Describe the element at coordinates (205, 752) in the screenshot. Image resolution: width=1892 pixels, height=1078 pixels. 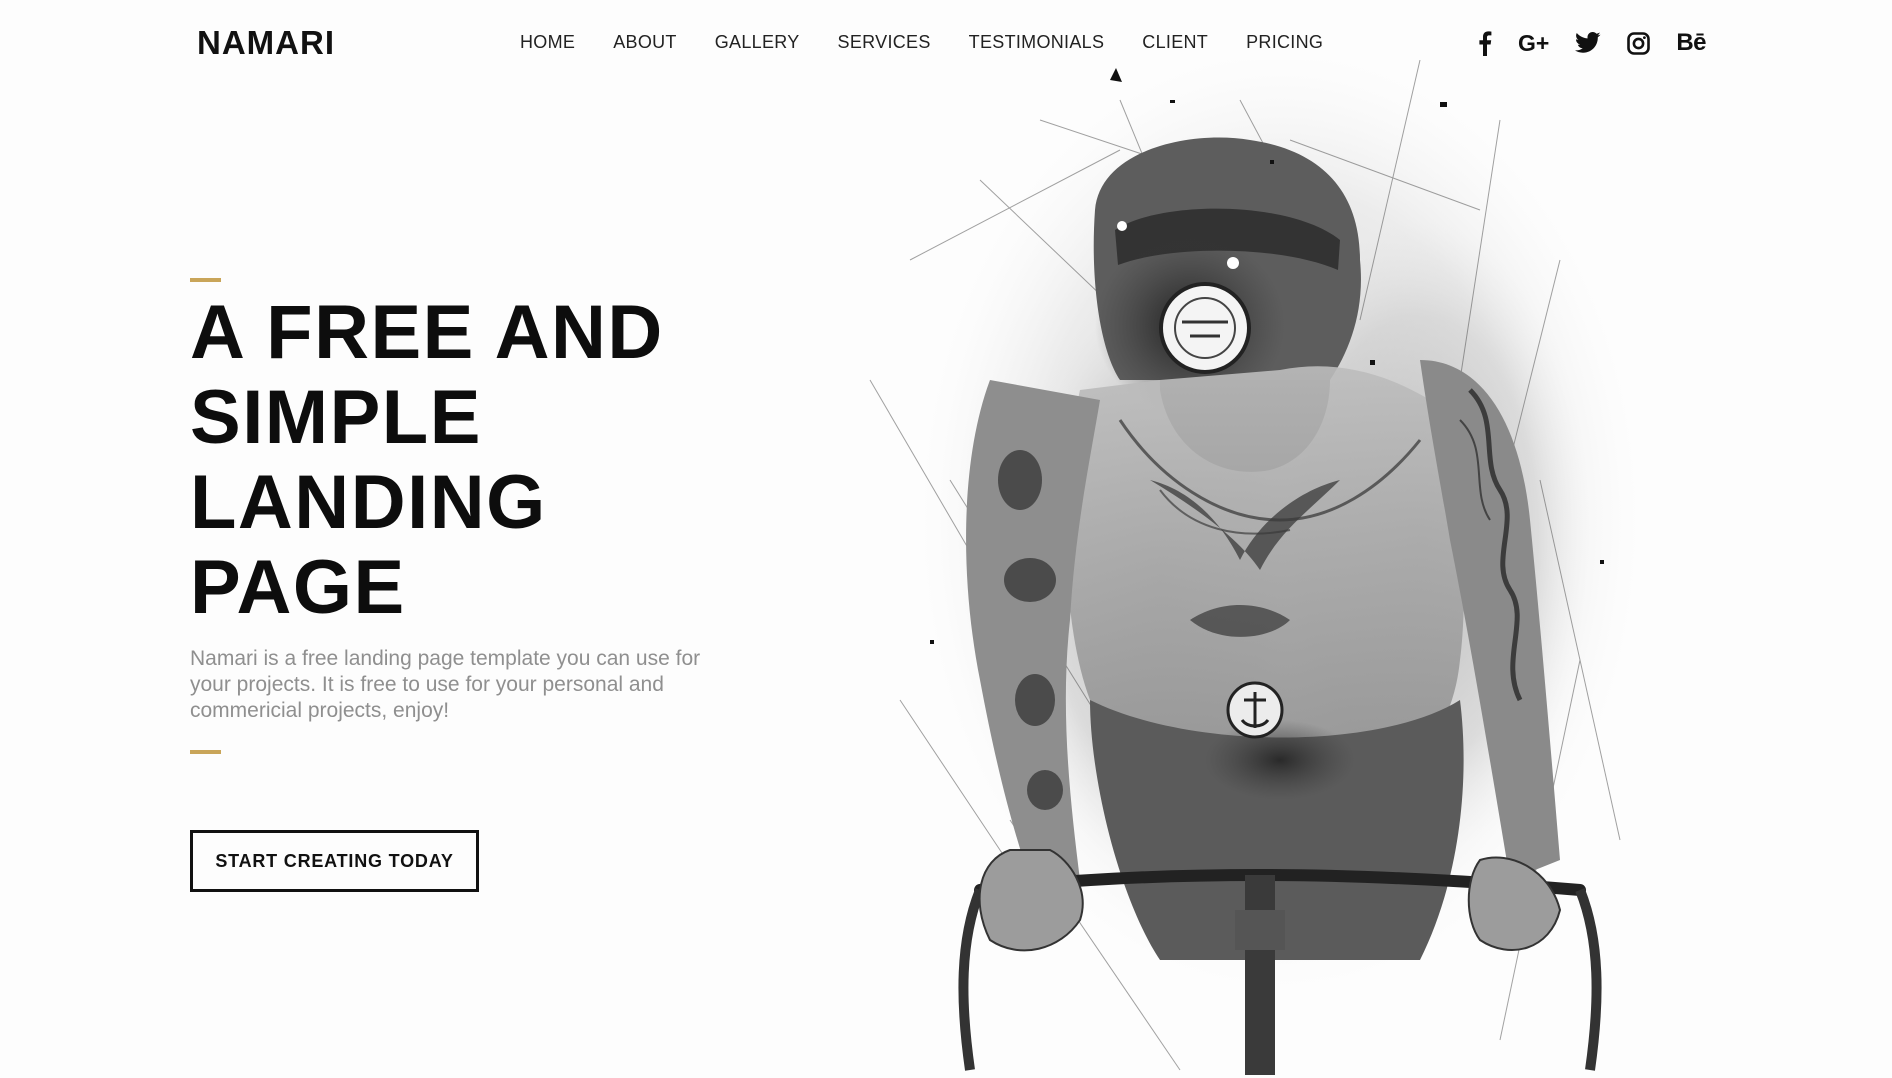
I see `accent-bar-bottom` at that location.